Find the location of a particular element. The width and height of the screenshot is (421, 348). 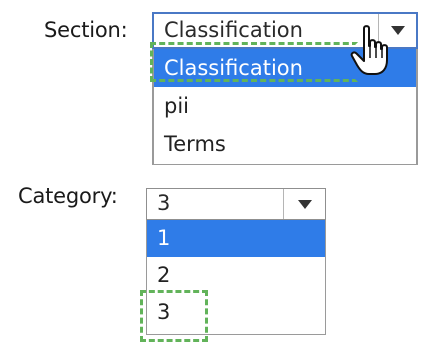

category-label: Category: is located at coordinates (68, 196).